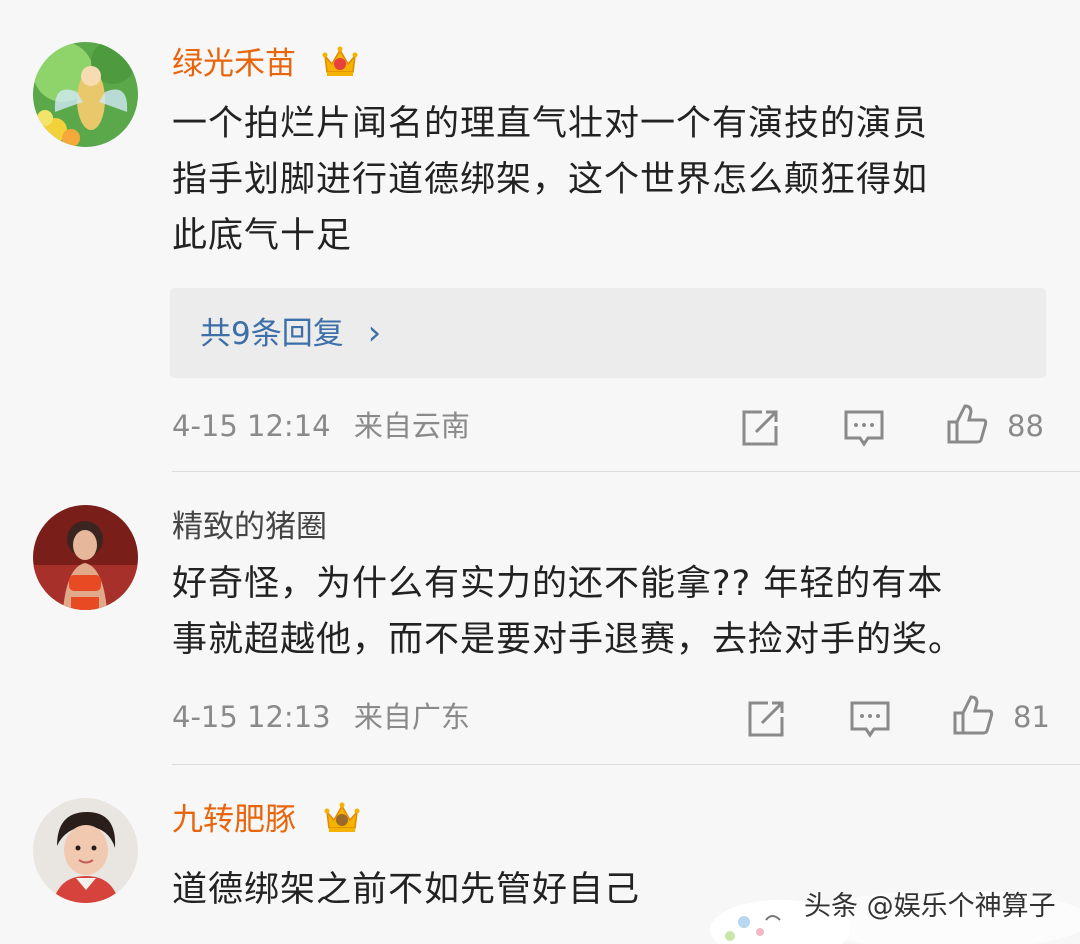 The width and height of the screenshot is (1080, 944). I want to click on comment-meta: 4-15 12:13 来自广东, so click(321, 717).